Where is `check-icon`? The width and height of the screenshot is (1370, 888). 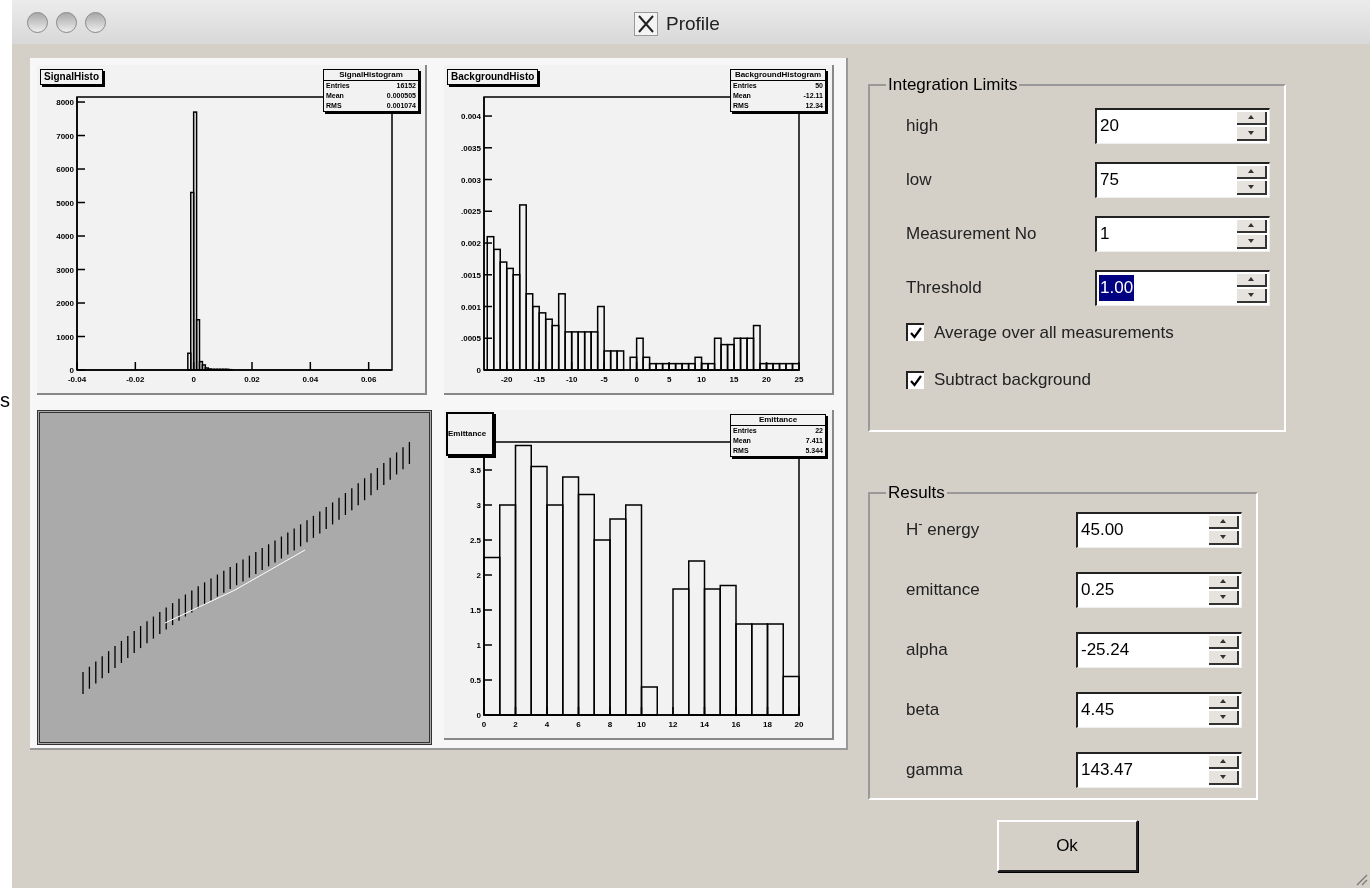
check-icon is located at coordinates (916, 333).